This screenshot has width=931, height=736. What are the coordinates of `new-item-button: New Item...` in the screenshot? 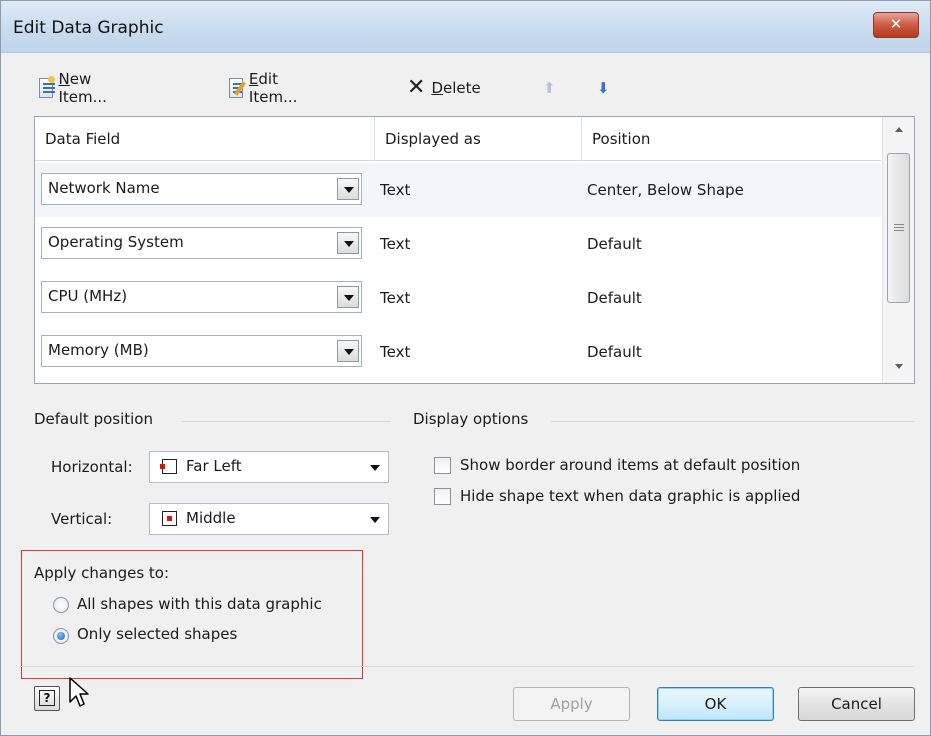 It's located at (76, 88).